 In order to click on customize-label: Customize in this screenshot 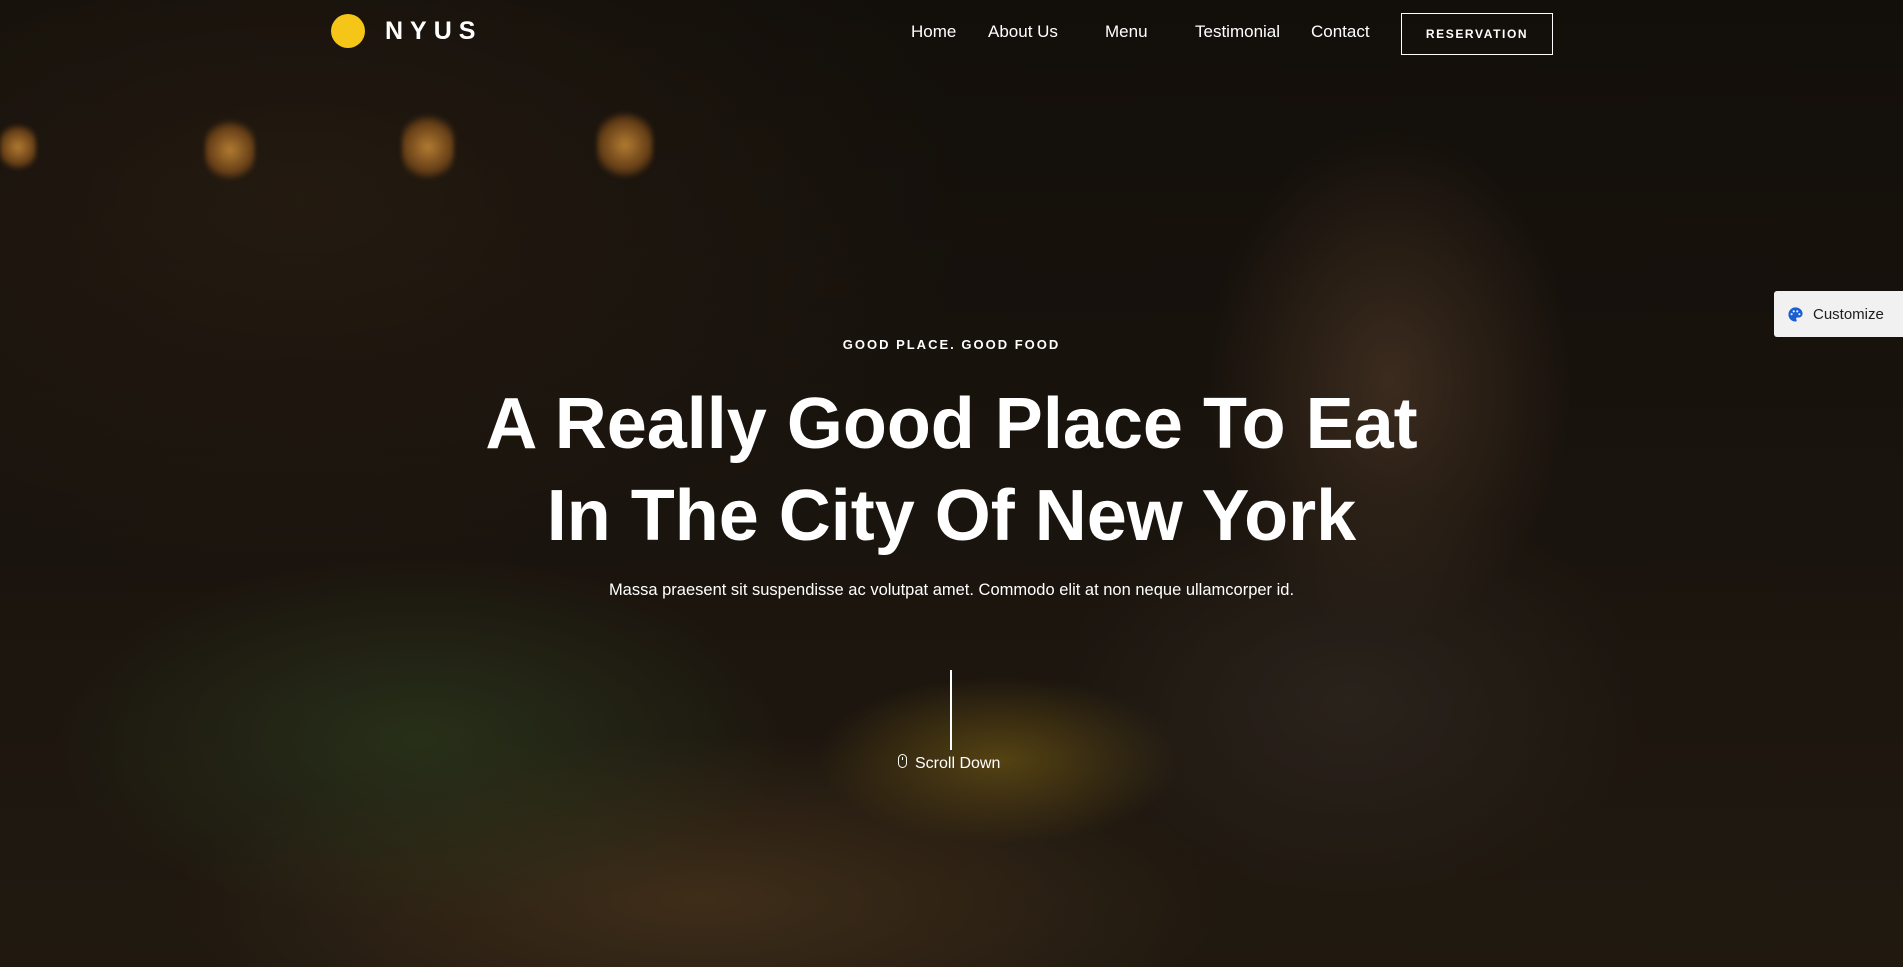, I will do `click(1848, 314)`.